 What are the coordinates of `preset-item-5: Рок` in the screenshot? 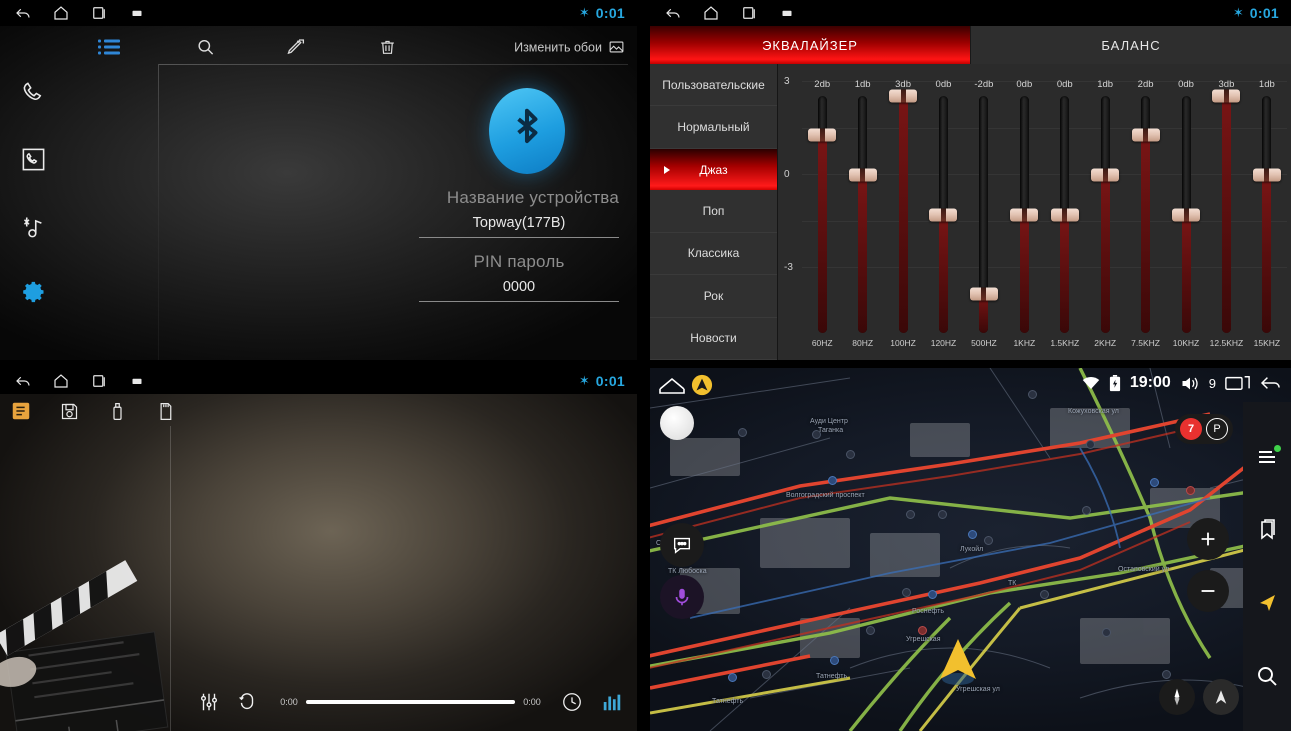 It's located at (713, 296).